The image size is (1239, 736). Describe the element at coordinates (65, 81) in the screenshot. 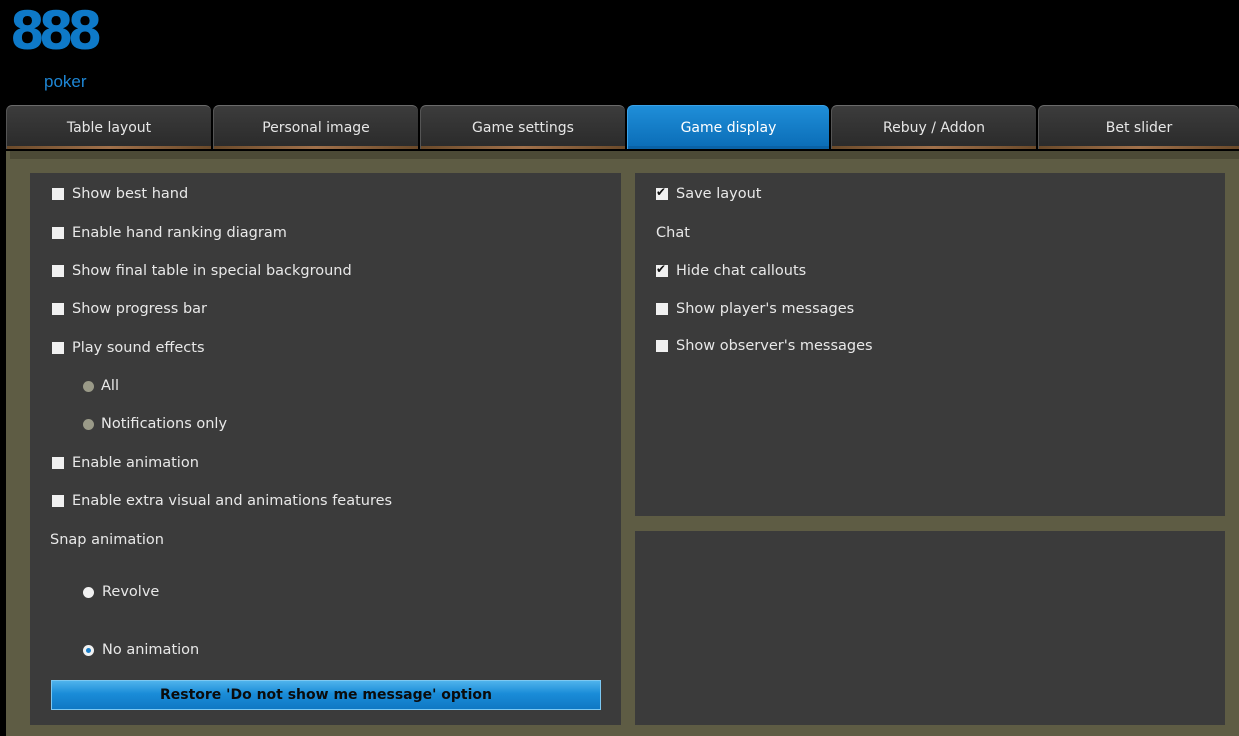

I see `logo-word: poker` at that location.